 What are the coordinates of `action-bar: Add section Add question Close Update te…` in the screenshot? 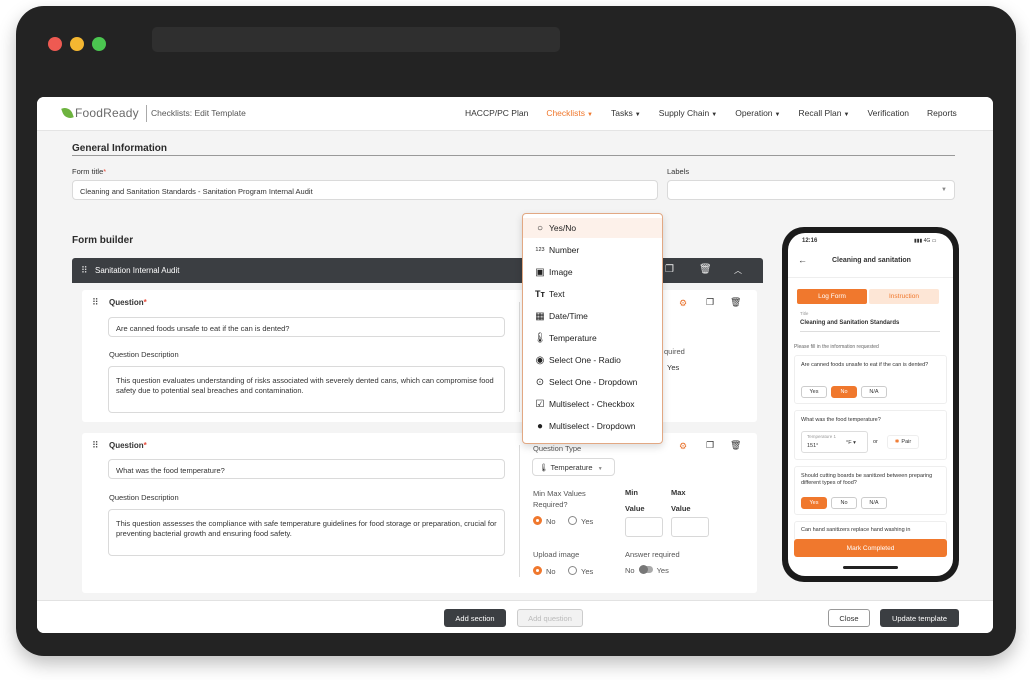 It's located at (515, 616).